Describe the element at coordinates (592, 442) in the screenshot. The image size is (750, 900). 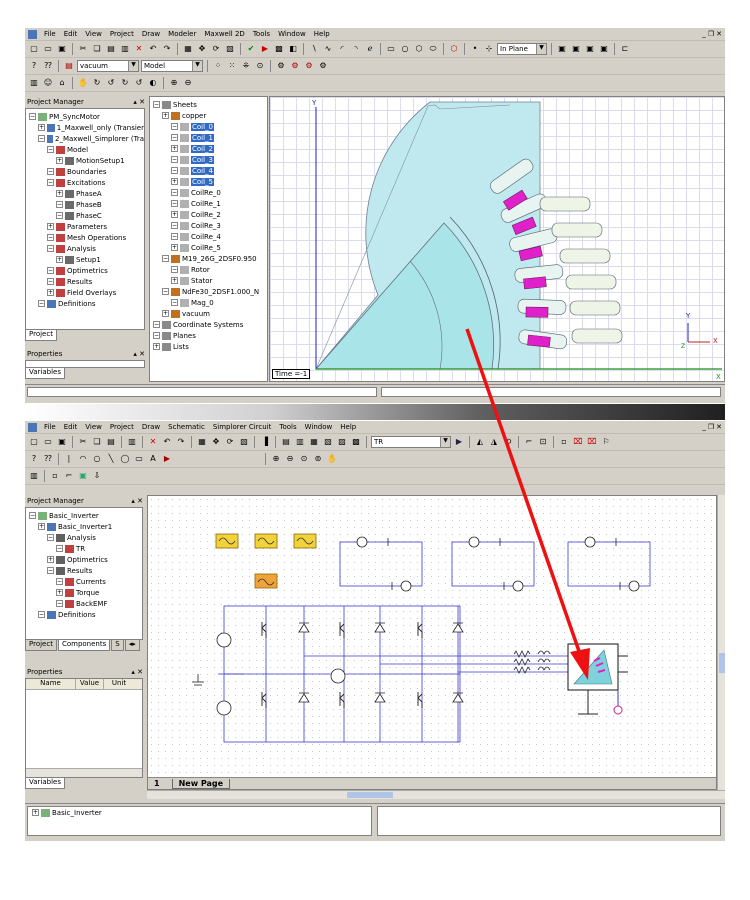
I see `disconnect2-icon: ⌧` at that location.